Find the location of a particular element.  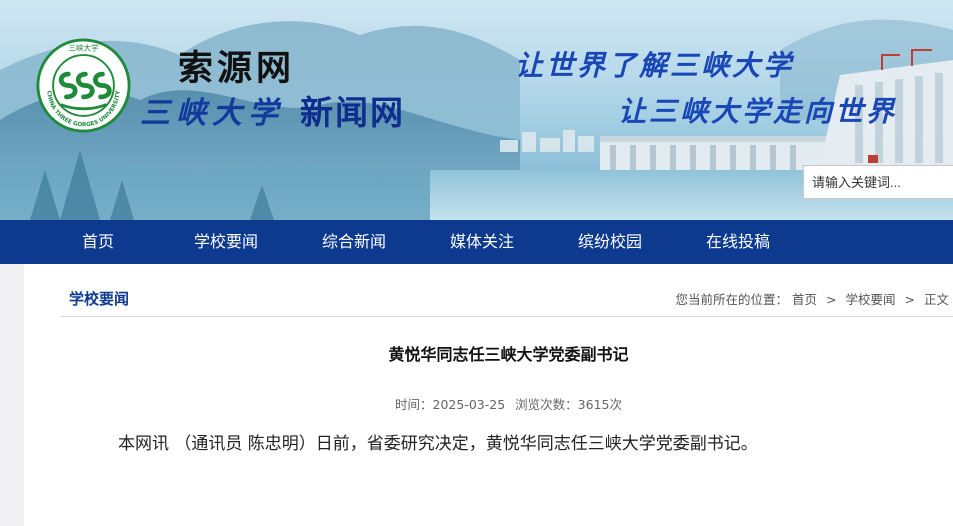

slogan-line-1: 让世界了解三峡大学 is located at coordinates (655, 65).